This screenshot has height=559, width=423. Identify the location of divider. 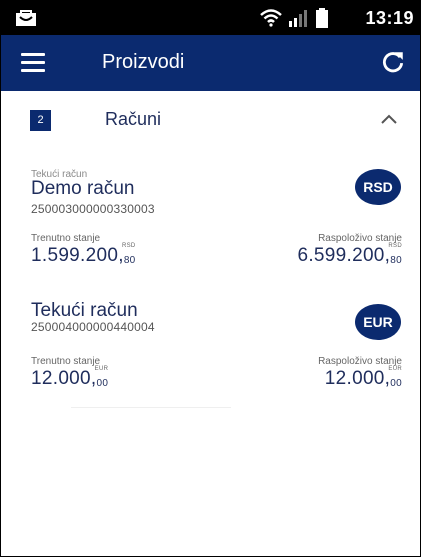
(151, 407).